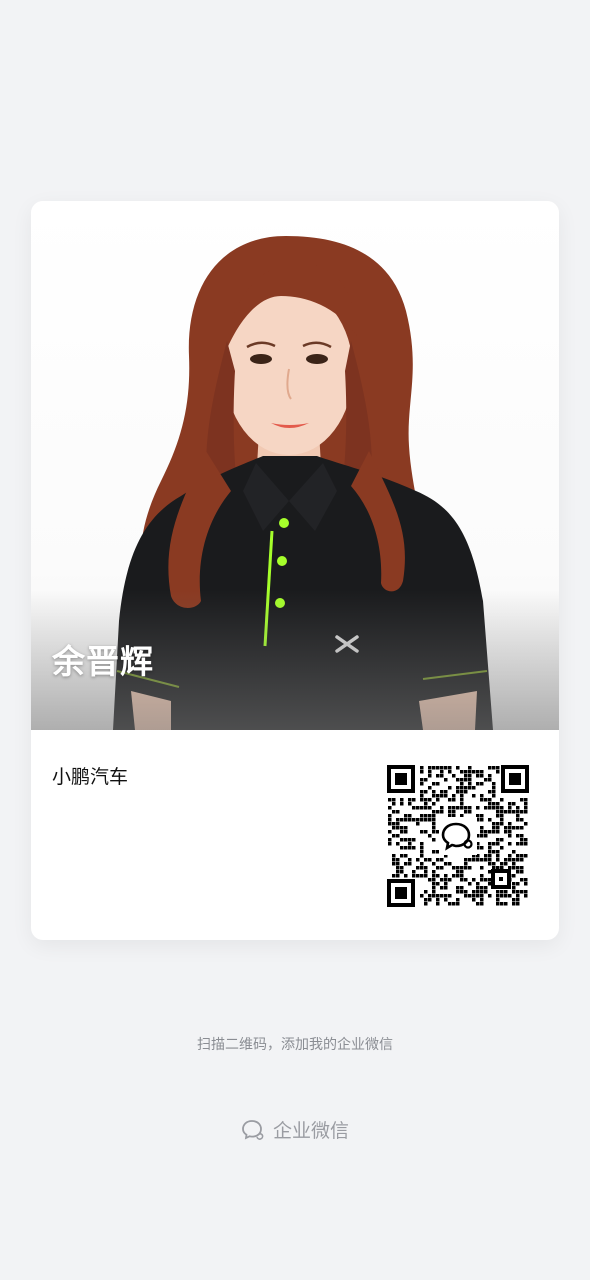 Image resolution: width=590 pixels, height=1280 pixels. What do you see at coordinates (90, 777) in the screenshot?
I see `company-name: 小鹏汽车` at bounding box center [90, 777].